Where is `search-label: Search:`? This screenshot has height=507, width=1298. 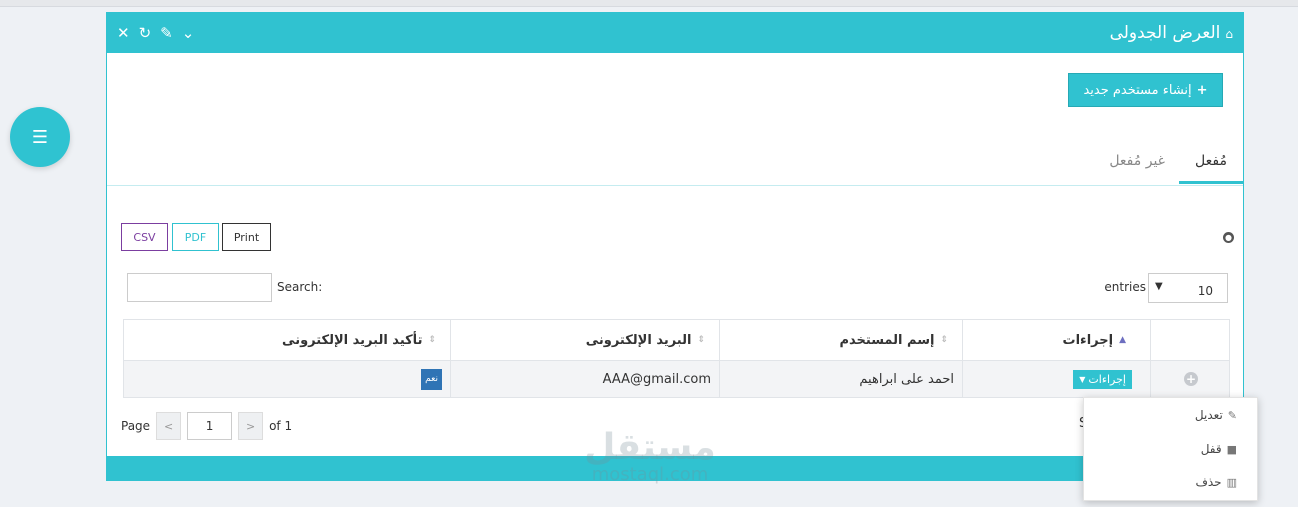 search-label: Search: is located at coordinates (300, 287).